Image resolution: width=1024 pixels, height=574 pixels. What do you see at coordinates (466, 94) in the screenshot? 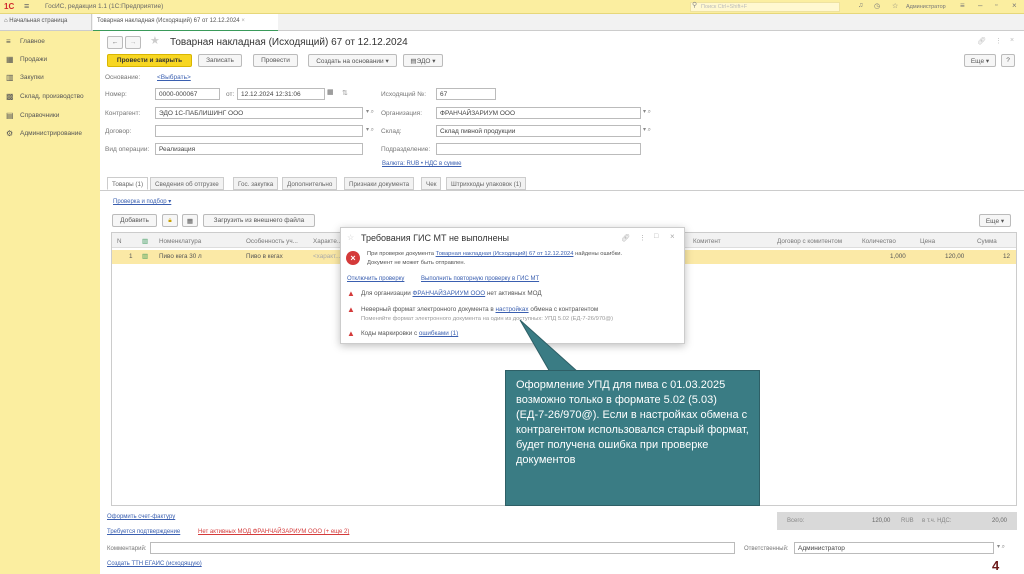
I see `outgoing-number-field: 67` at bounding box center [466, 94].